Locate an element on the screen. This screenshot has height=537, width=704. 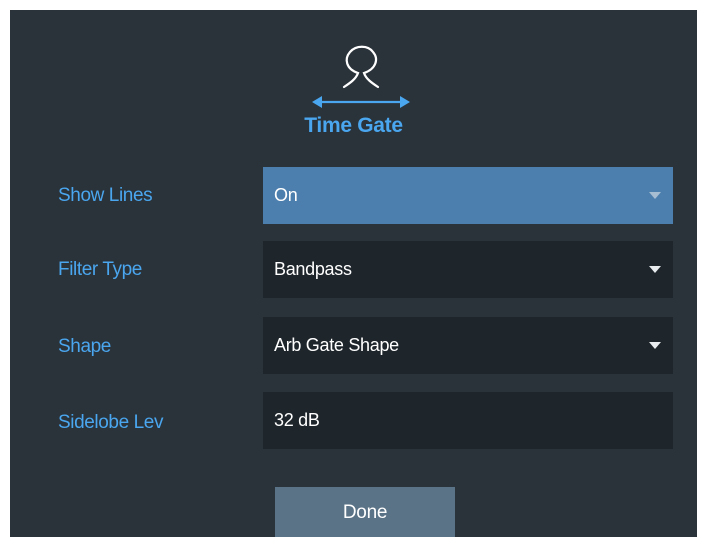
sidelobe-lev-field: 32 dB is located at coordinates (468, 420).